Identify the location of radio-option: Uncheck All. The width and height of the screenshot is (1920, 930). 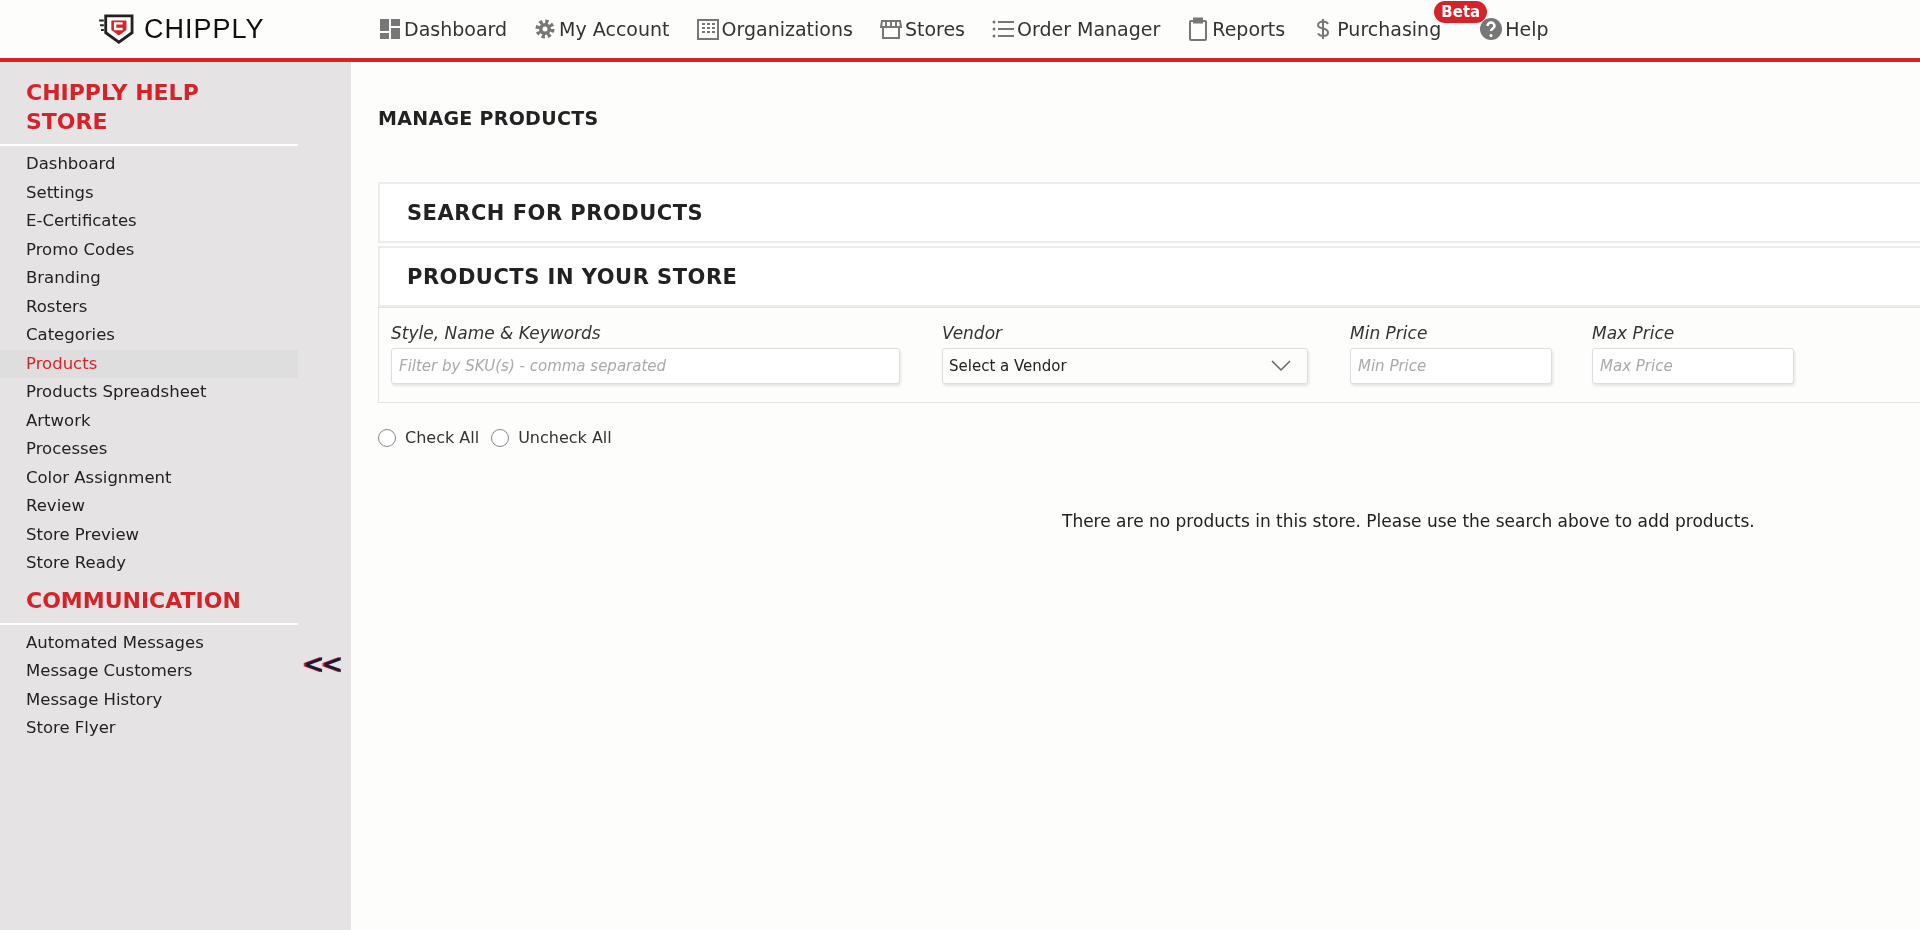
(551, 437).